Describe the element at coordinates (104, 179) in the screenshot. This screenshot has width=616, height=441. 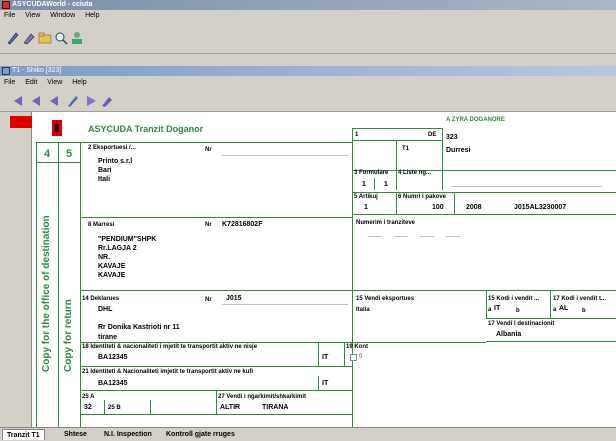
I see `exporter-line-3: Itali` at that location.